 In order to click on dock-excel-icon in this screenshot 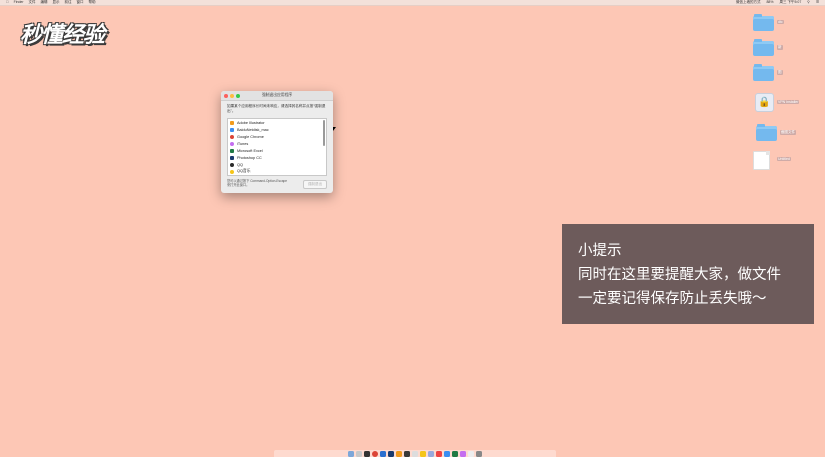, I will do `click(455, 454)`.